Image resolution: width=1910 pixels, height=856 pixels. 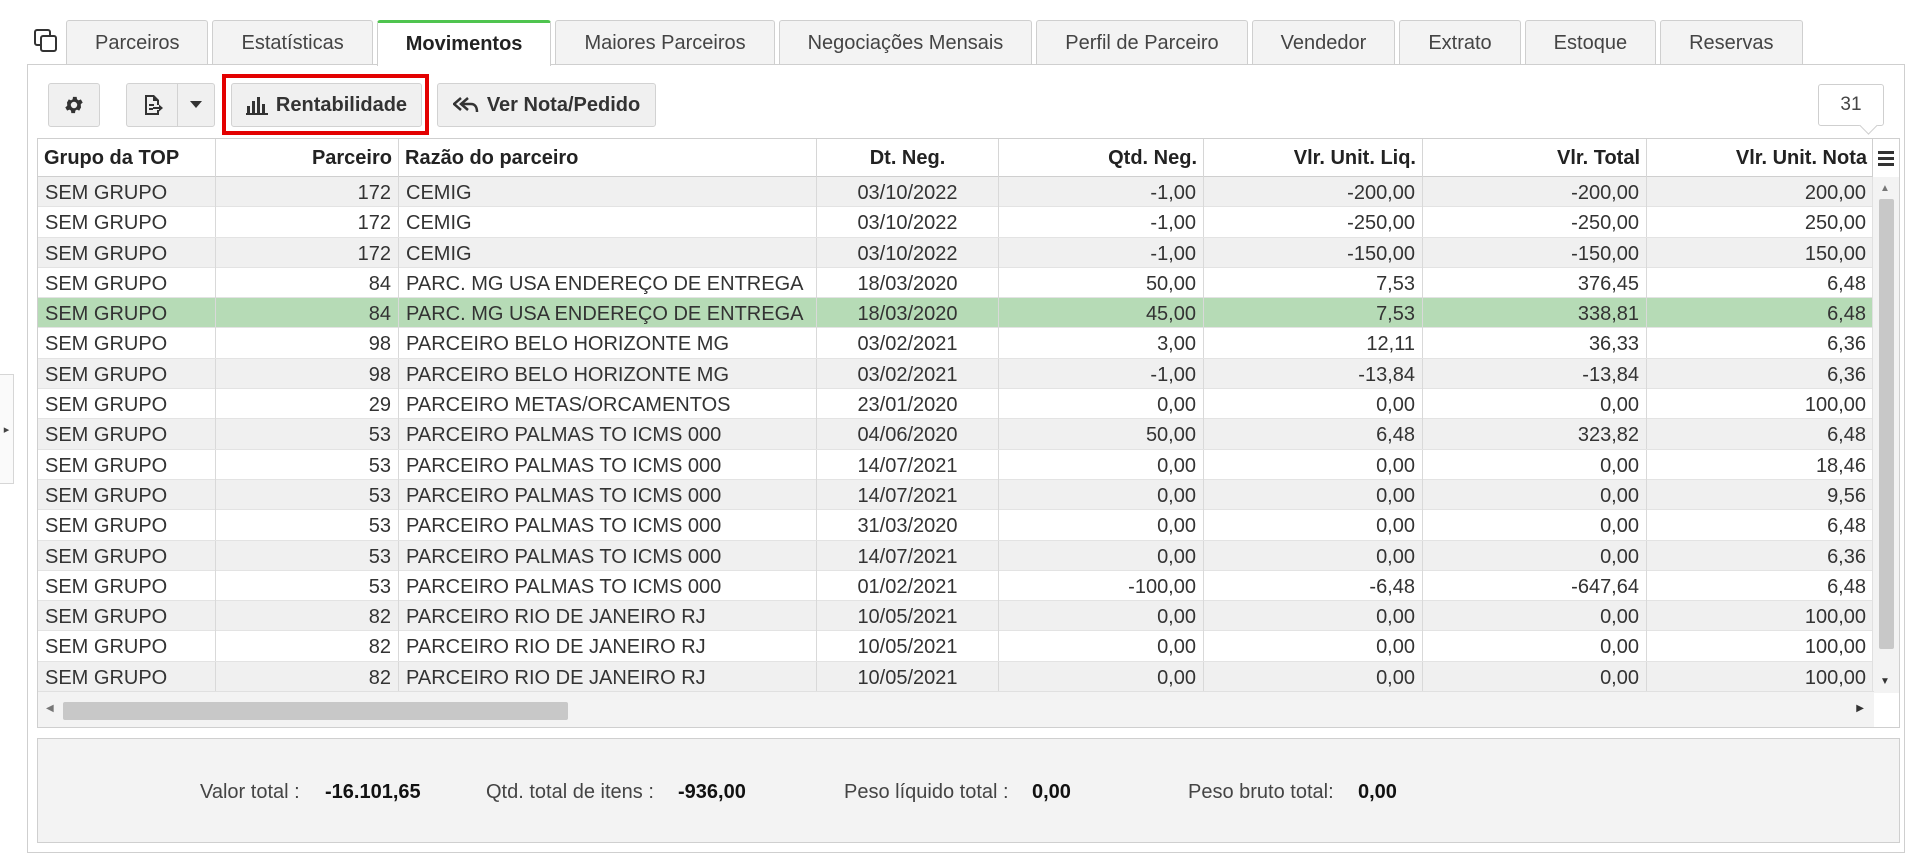 I want to click on cell-vlr-unit-nota: 150,00, so click(x=1760, y=252).